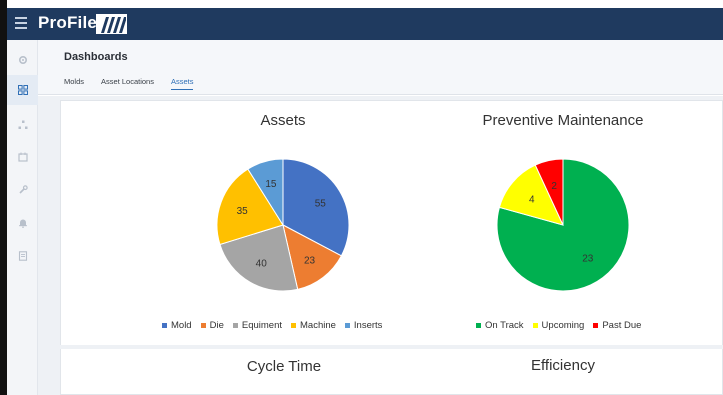 This screenshot has width=723, height=395. Describe the element at coordinates (554, 186) in the screenshot. I see `data-label: 2` at that location.